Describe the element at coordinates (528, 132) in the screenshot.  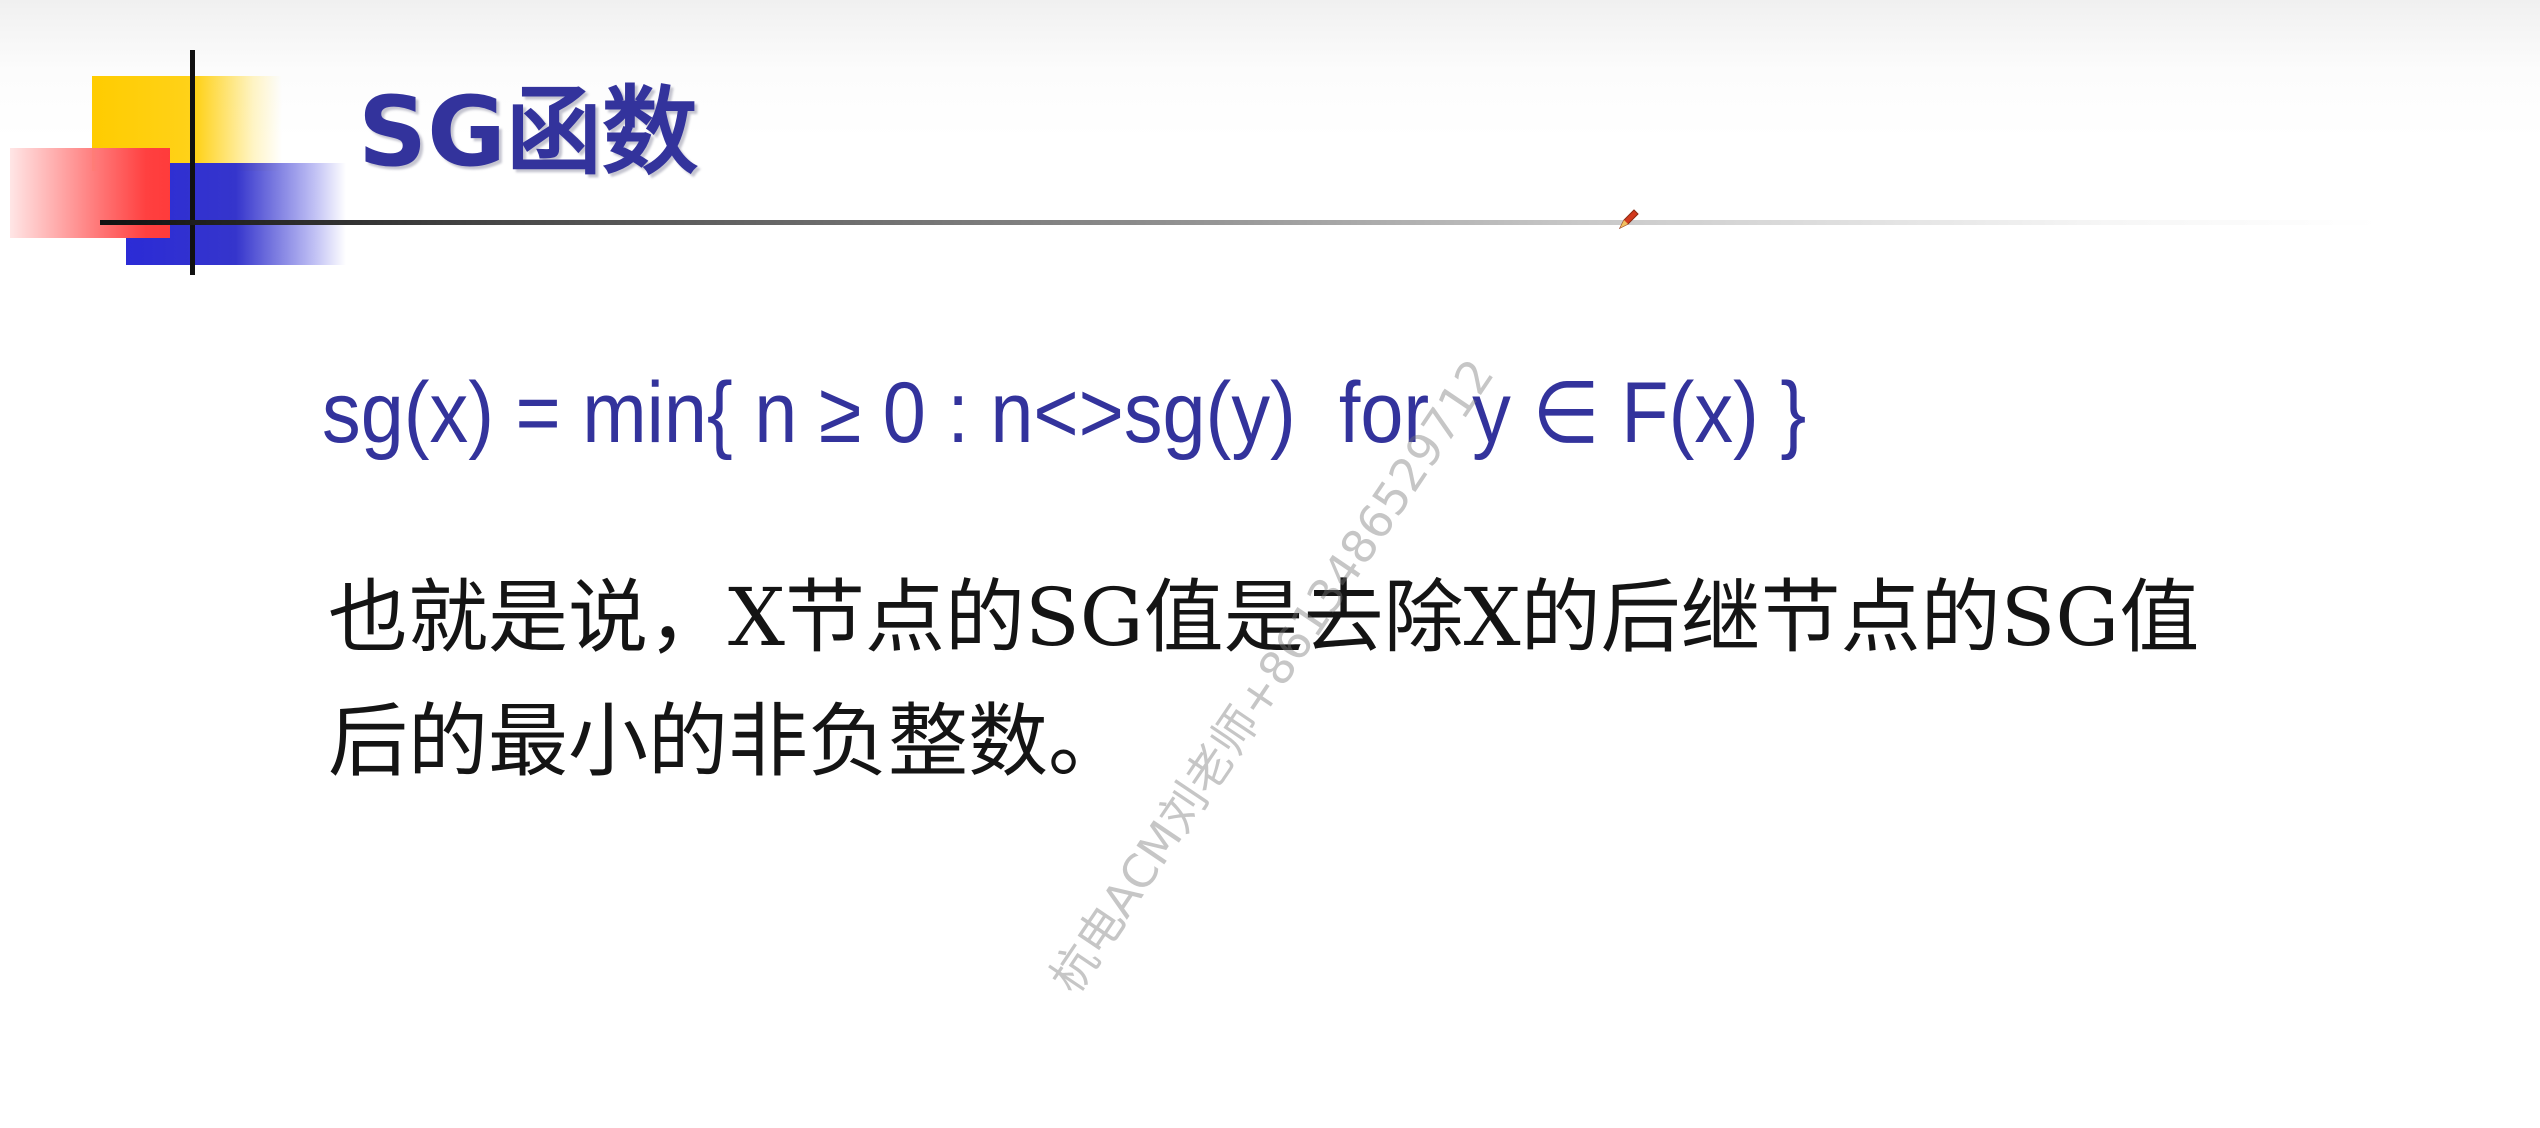
I see `slide-title: SG函数` at that location.